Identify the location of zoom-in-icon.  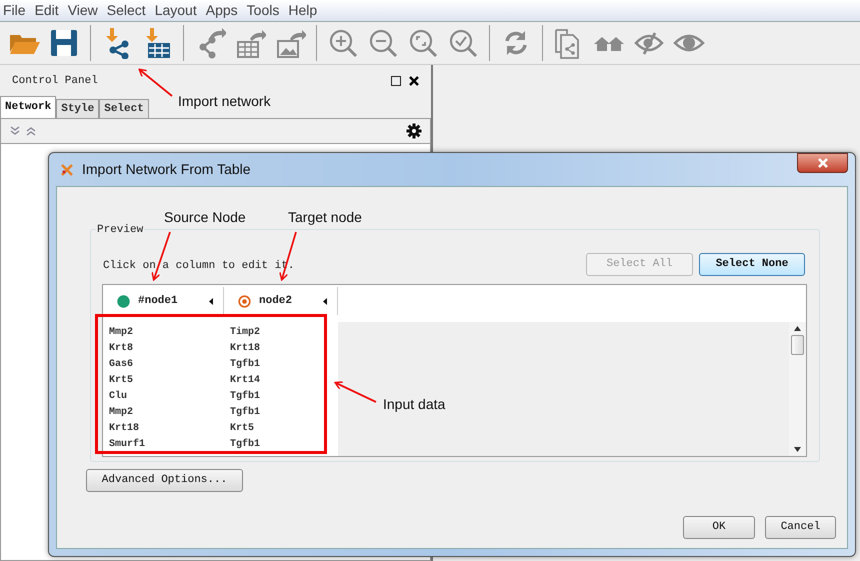
(343, 43).